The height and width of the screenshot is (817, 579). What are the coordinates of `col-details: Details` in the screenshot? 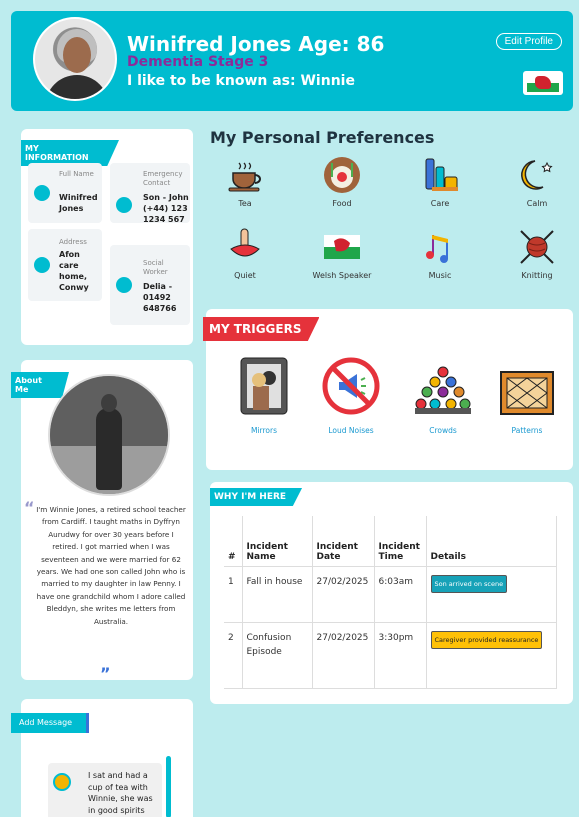 It's located at (491, 541).